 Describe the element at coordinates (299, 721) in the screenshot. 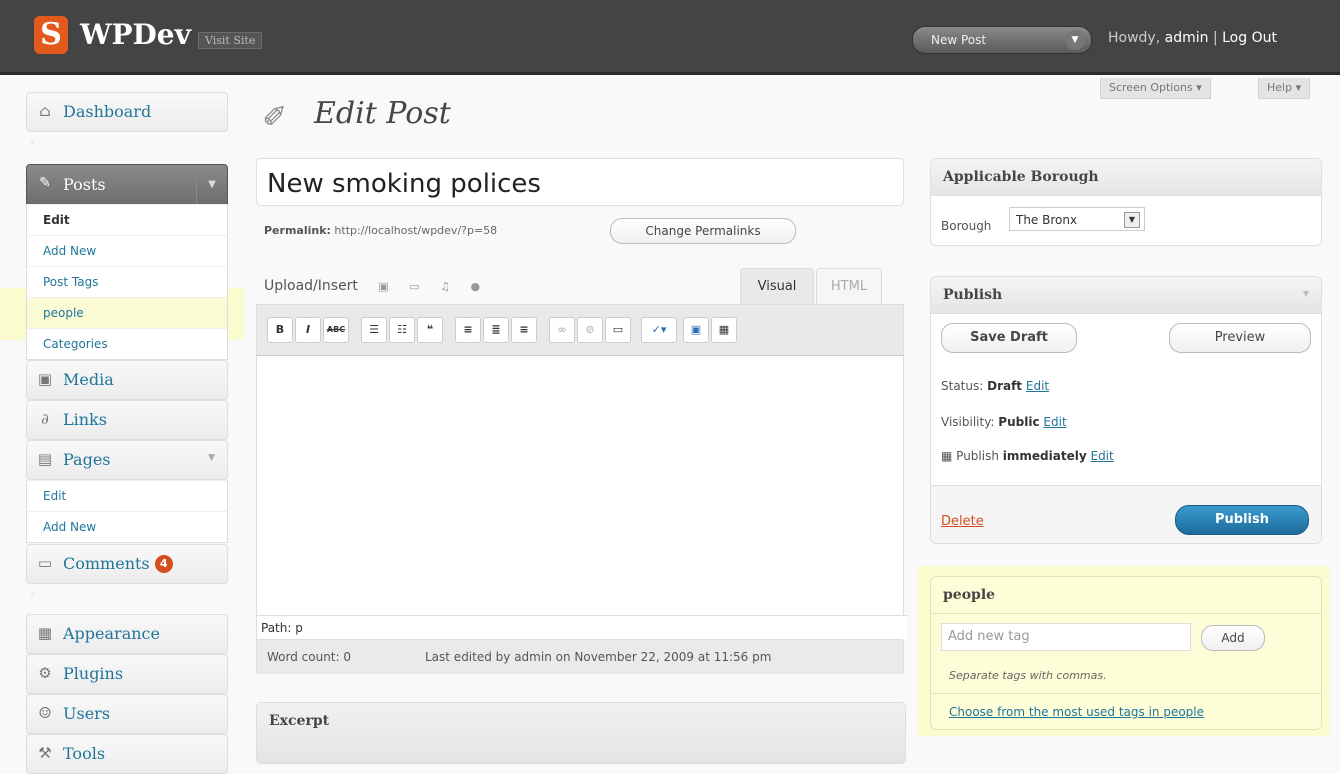

I see `excerpt-title: Excerpt` at that location.